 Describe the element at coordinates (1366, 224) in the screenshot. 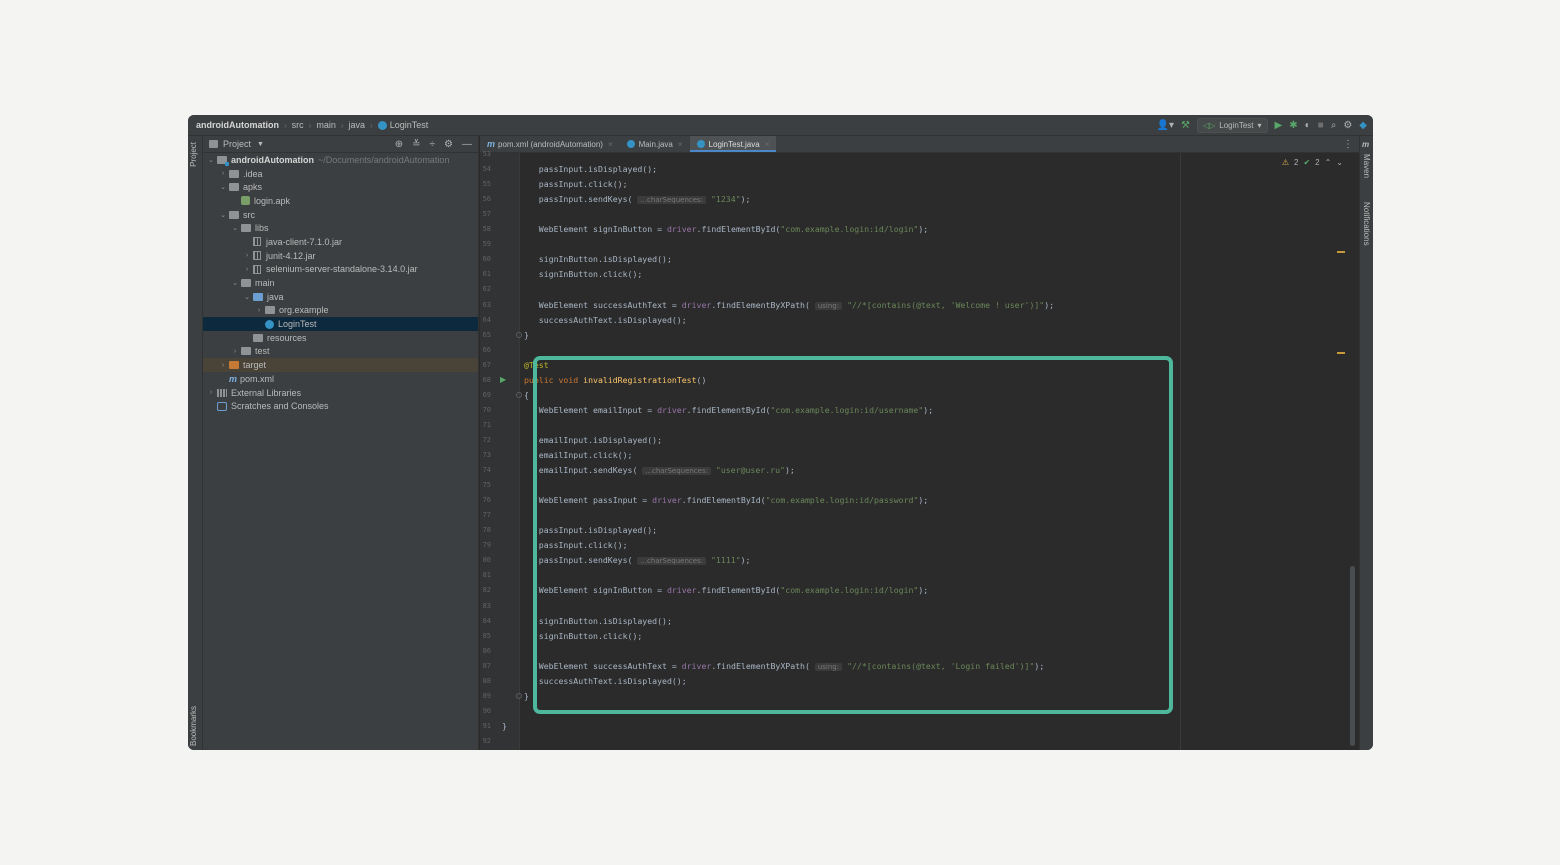

I see `notifications-stripe-button: Notifications` at that location.